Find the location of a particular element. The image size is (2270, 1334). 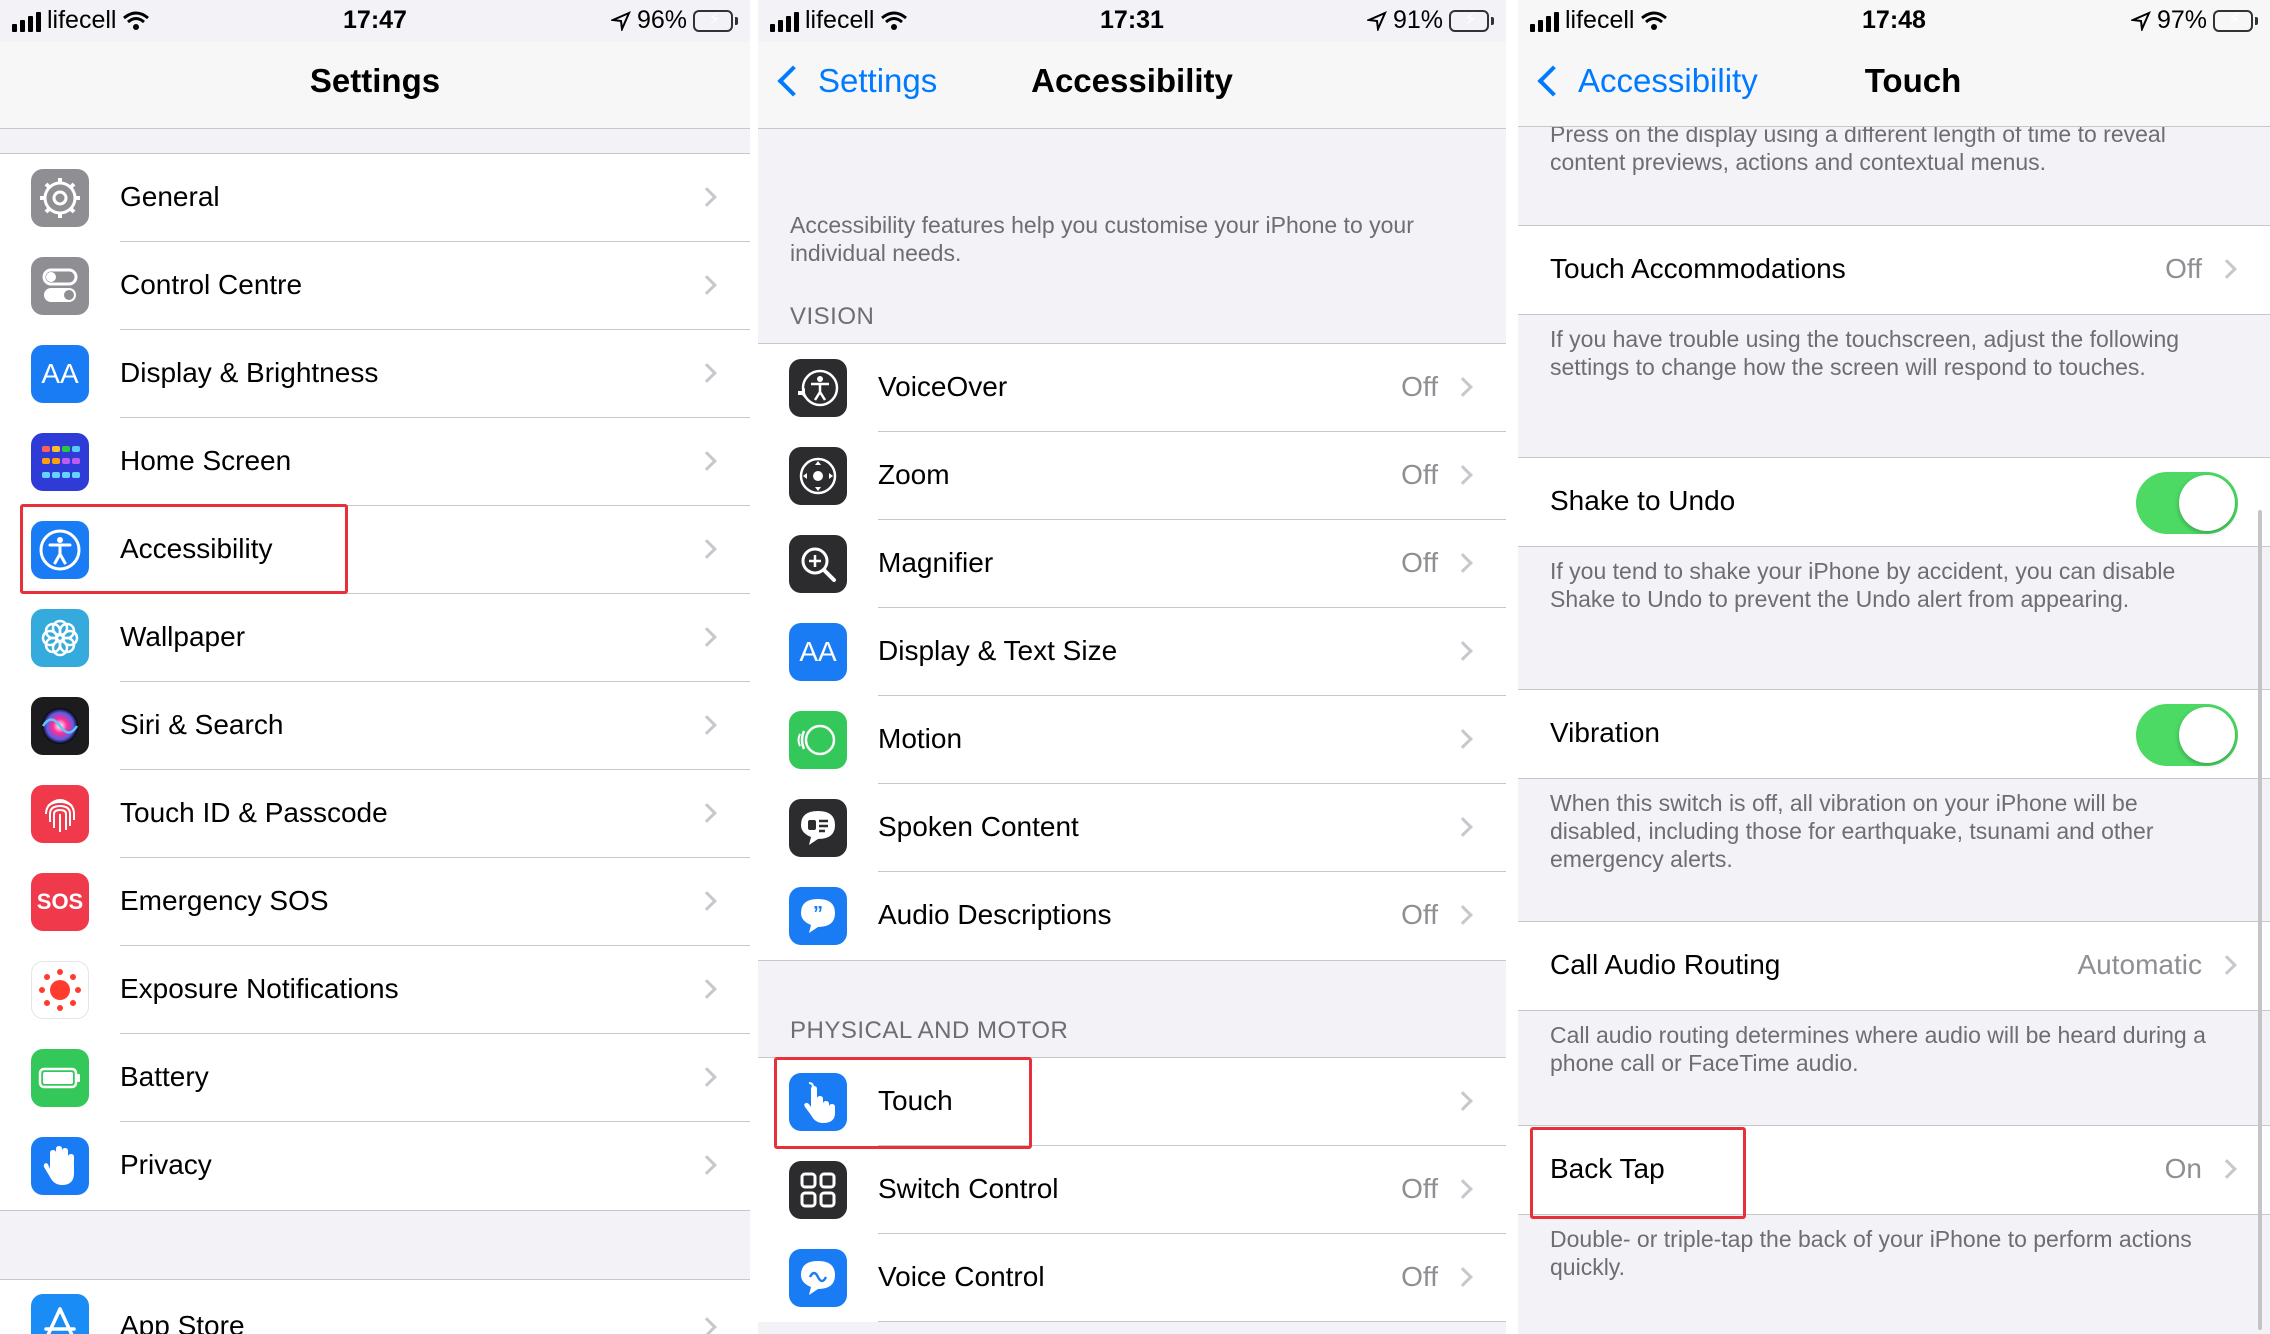

touch-row-shake-to-undo: Shake to Undo is located at coordinates (1894, 502).